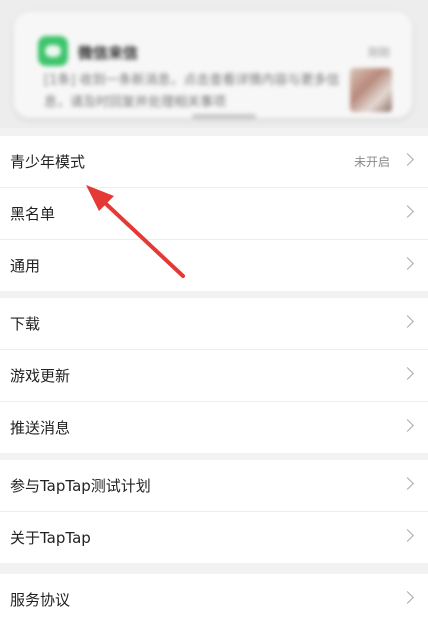 The height and width of the screenshot is (625, 428). Describe the element at coordinates (214, 324) in the screenshot. I see `settings-row-download: 下载` at that location.